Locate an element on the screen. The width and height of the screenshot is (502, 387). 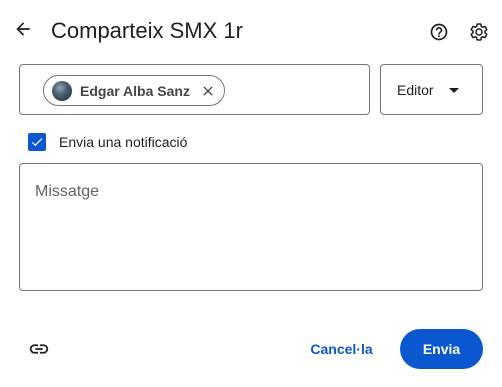
cancel-button: Cancel·la is located at coordinates (341, 349).